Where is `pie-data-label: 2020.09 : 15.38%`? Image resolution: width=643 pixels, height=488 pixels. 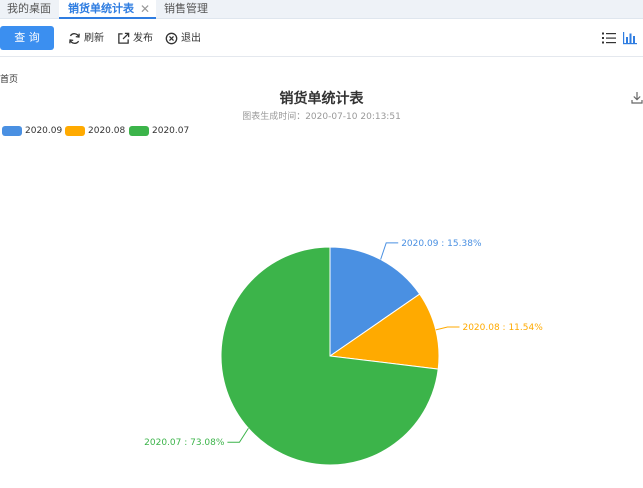 pie-data-label: 2020.09 : 15.38% is located at coordinates (441, 244).